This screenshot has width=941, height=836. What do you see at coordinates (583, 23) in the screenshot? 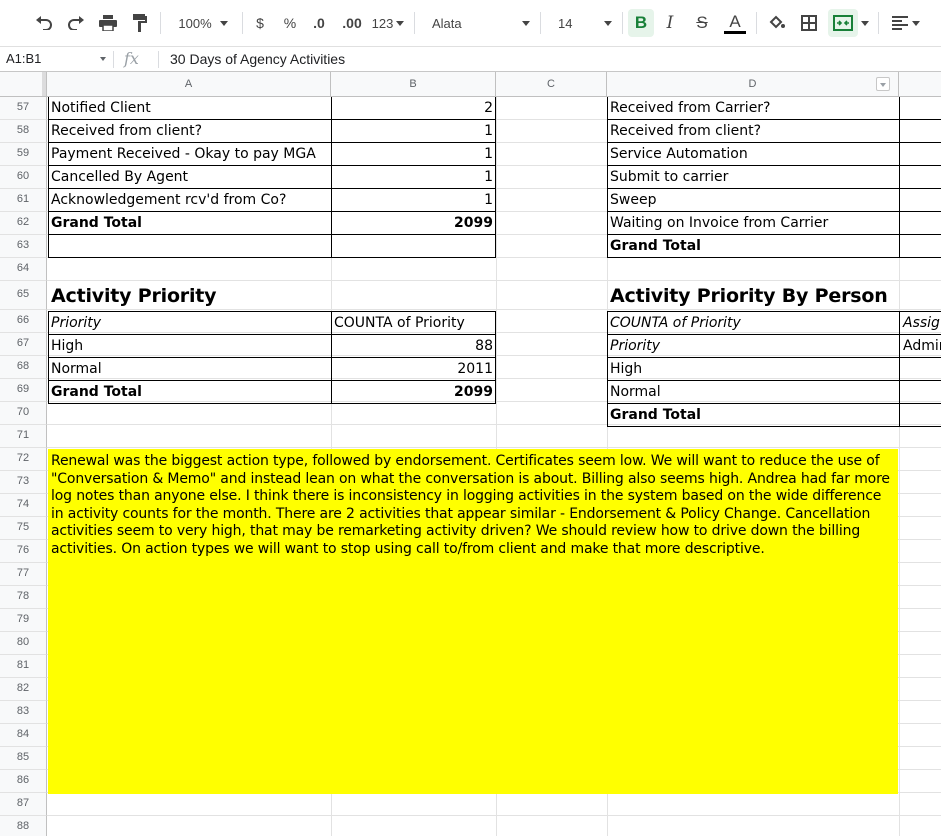
I see `font-size-select: 14` at bounding box center [583, 23].